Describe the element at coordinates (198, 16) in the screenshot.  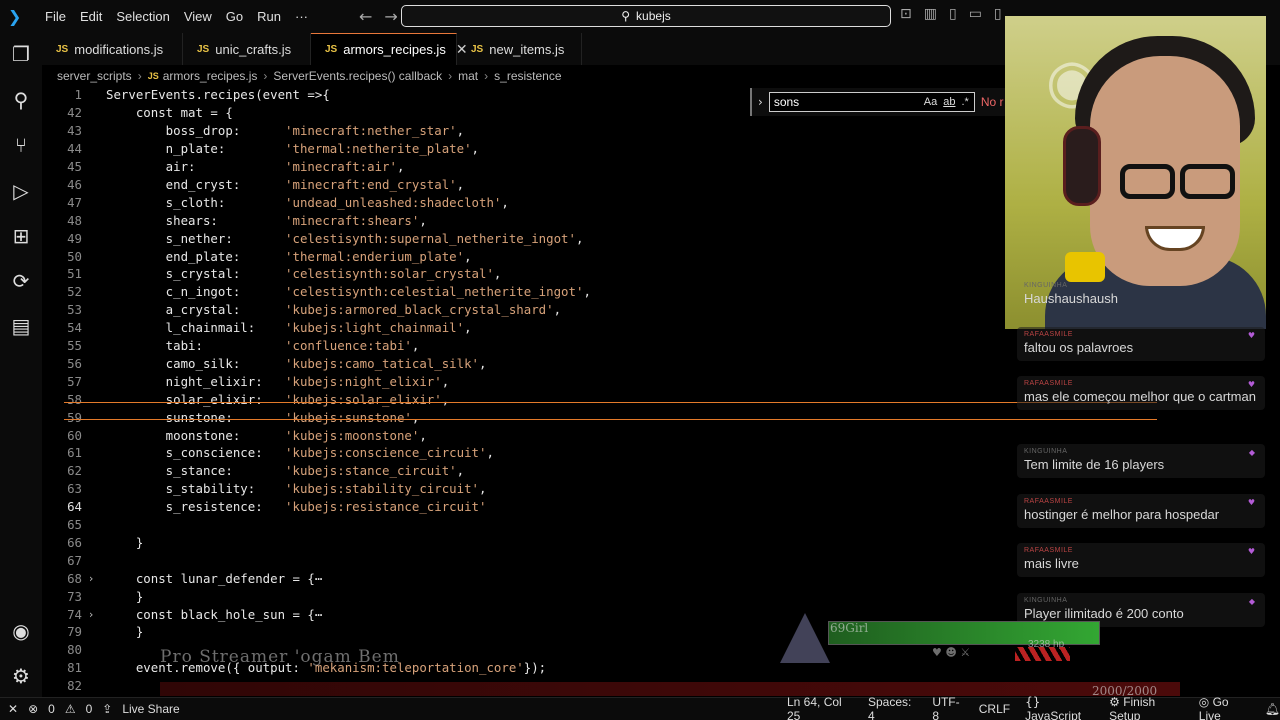
I see `menu-view: View` at that location.